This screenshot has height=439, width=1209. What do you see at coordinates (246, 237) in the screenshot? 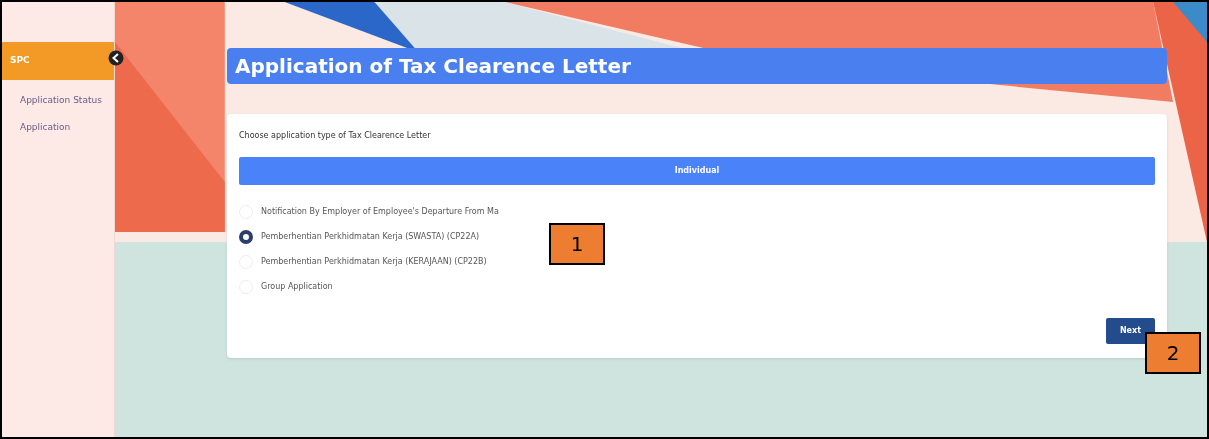
I see `radio-button` at bounding box center [246, 237].